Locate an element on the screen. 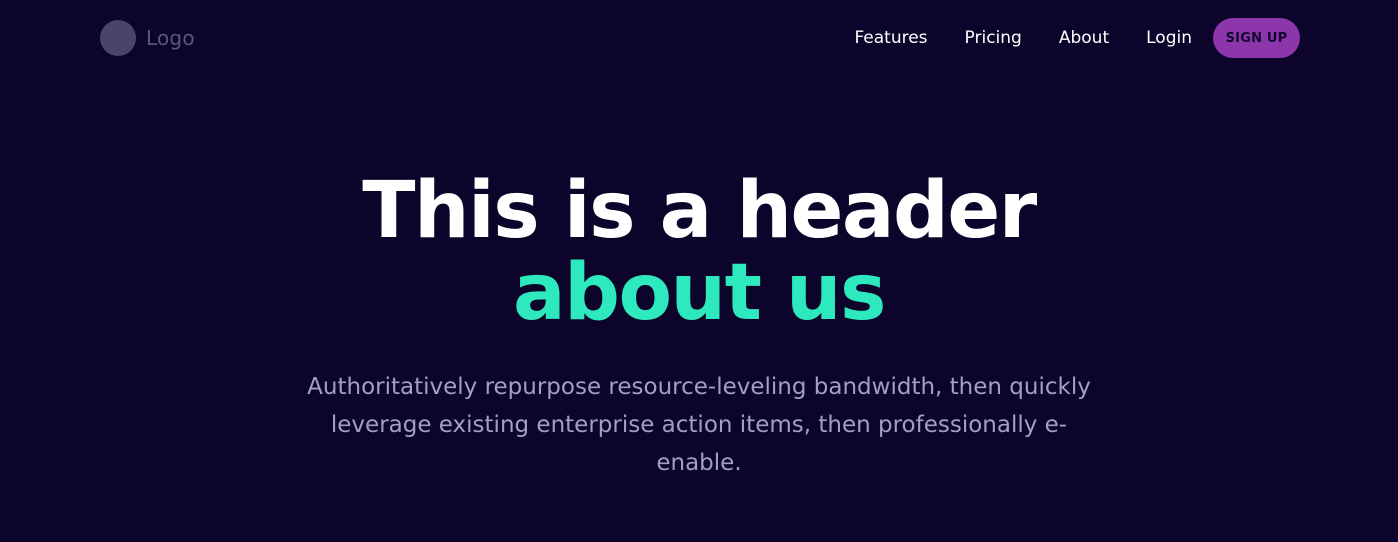  signup-button: SIGN UP is located at coordinates (1256, 38).